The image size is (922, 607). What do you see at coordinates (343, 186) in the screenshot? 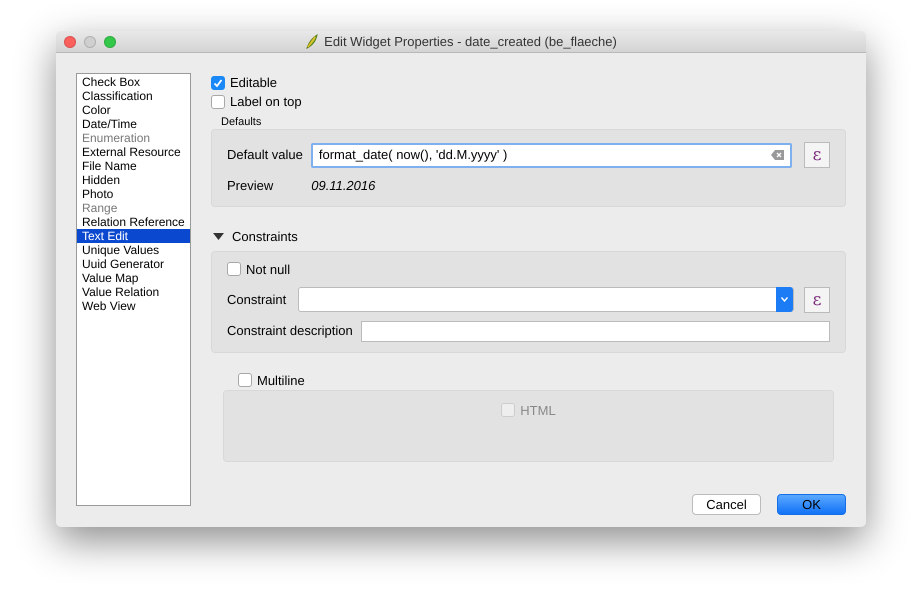
I see `preview-value: 09.11.2016` at bounding box center [343, 186].